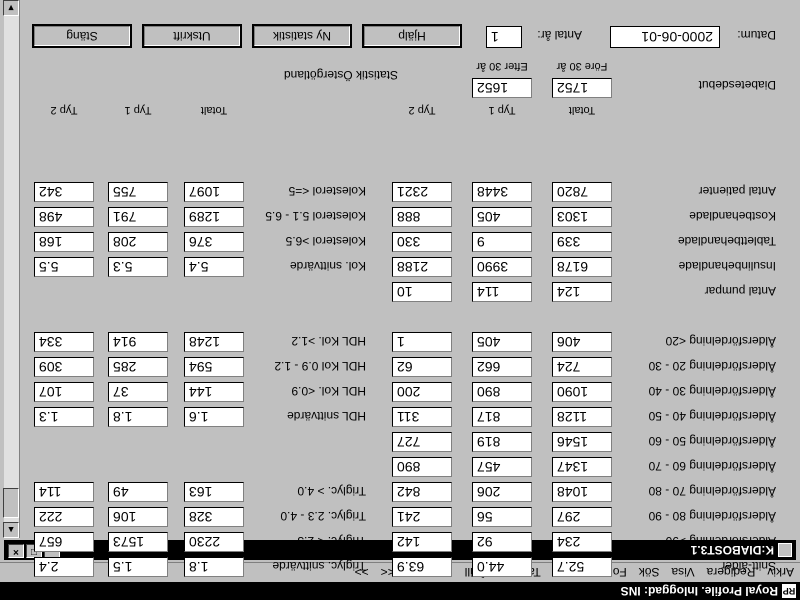 The height and width of the screenshot is (600, 800). Describe the element at coordinates (319, 566) in the screenshot. I see `right-top-row-label: Triglyc. snittvärde` at that location.